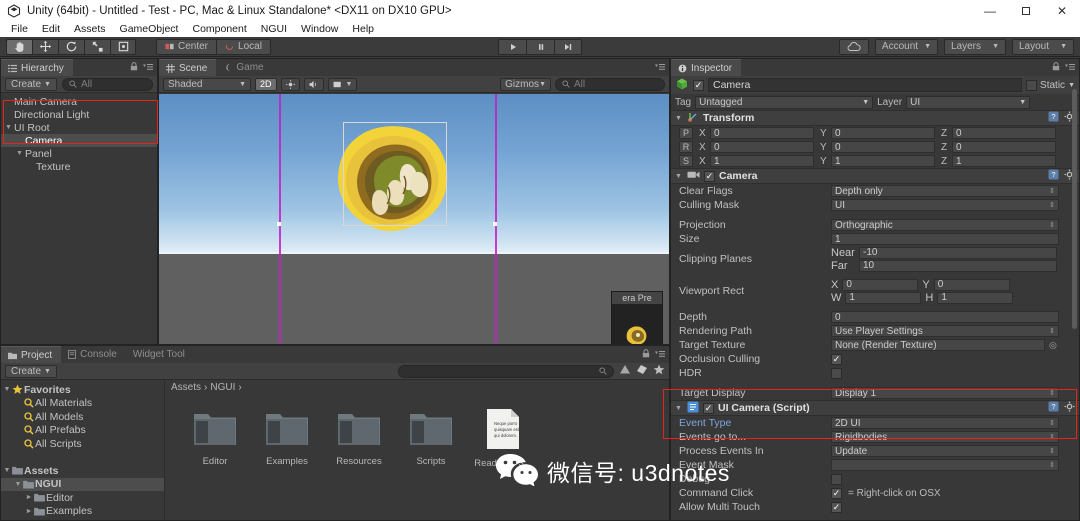  I want to click on object-enabled-checkbox: ✓, so click(698, 85).